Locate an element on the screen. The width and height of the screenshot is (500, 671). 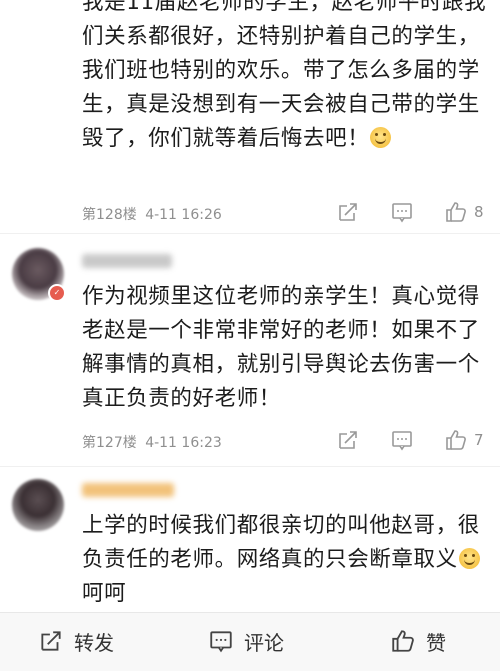
comment-meta: 第128楼 4-11 16:26 is located at coordinates (152, 214).